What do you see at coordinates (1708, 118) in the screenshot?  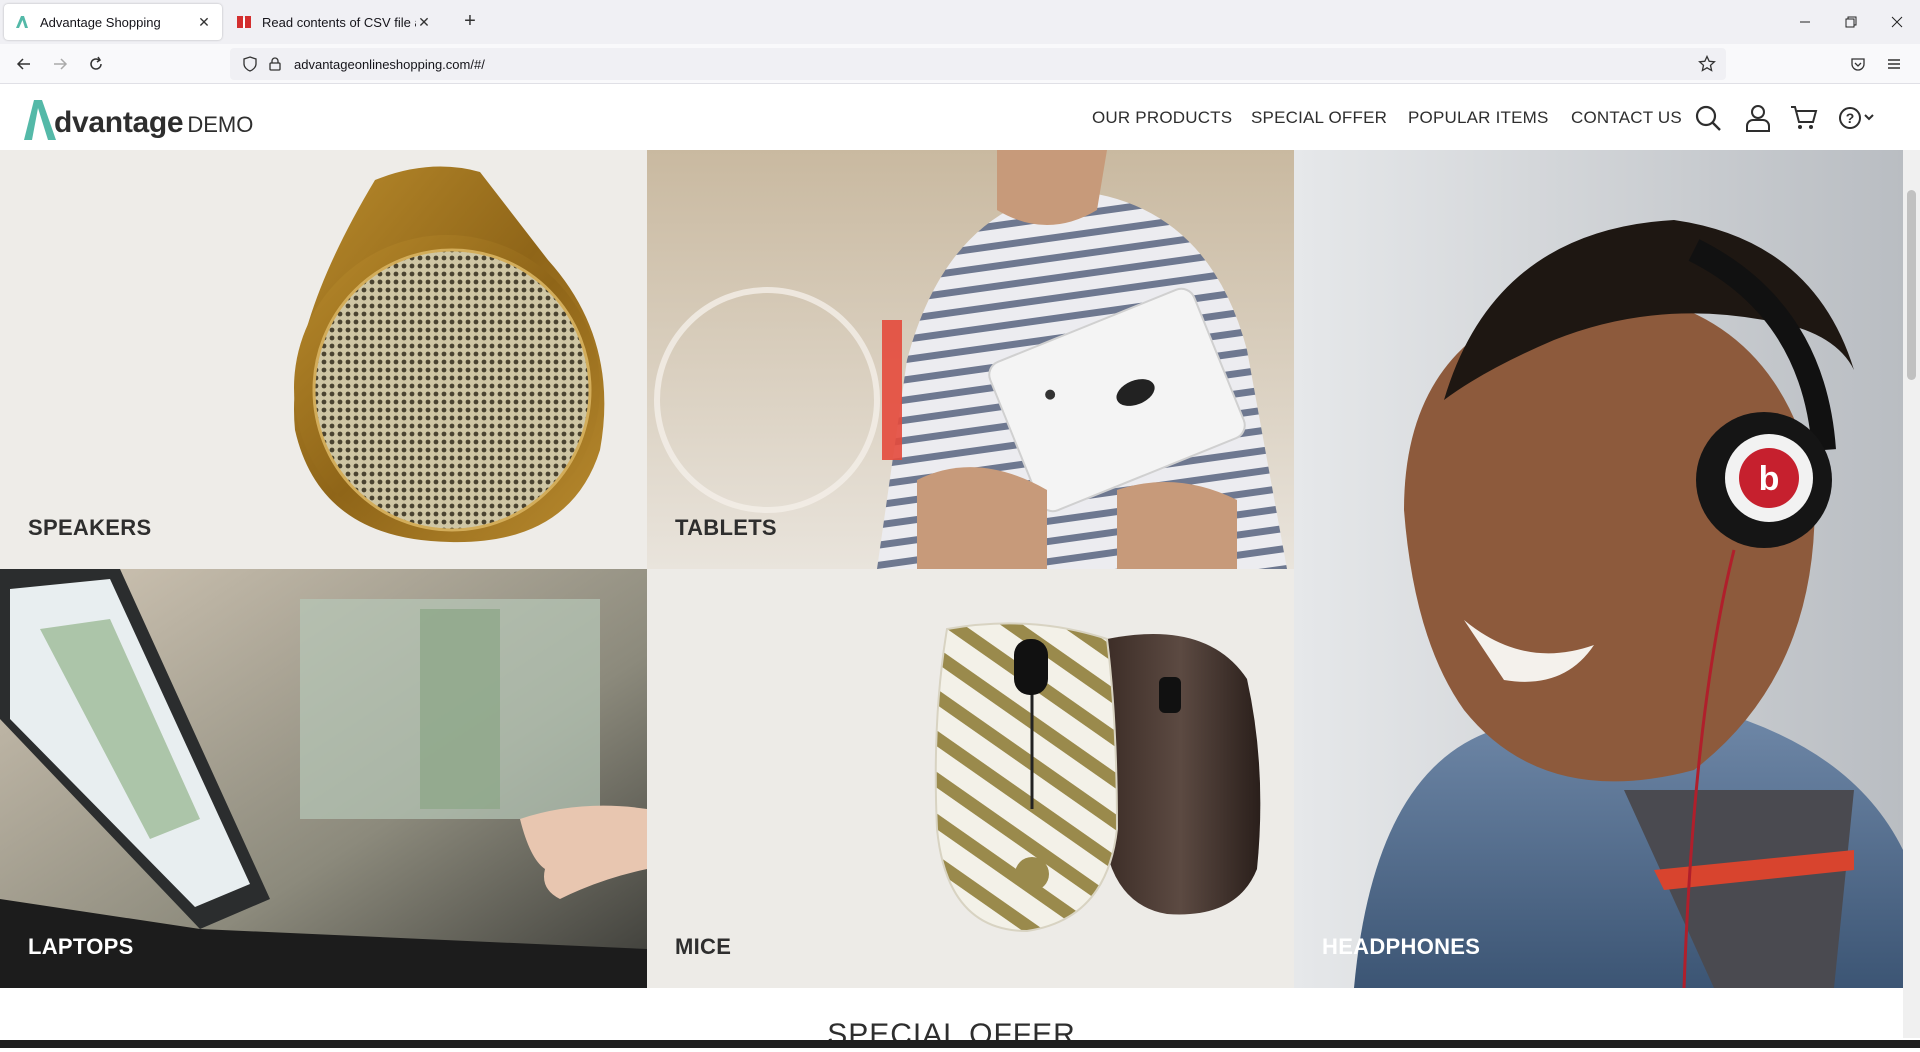 I see `search-icon` at bounding box center [1708, 118].